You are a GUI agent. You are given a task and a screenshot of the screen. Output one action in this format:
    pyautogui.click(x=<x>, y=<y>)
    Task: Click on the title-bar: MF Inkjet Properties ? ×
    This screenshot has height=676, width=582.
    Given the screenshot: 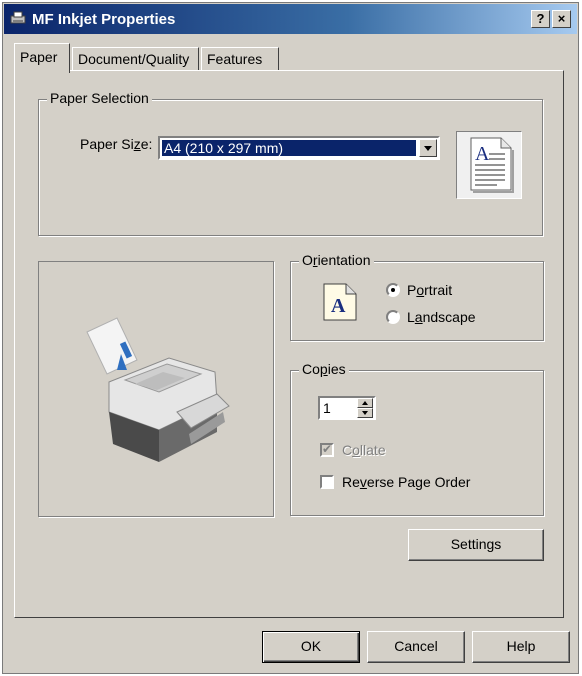 What is the action you would take?
    pyautogui.click(x=290, y=19)
    